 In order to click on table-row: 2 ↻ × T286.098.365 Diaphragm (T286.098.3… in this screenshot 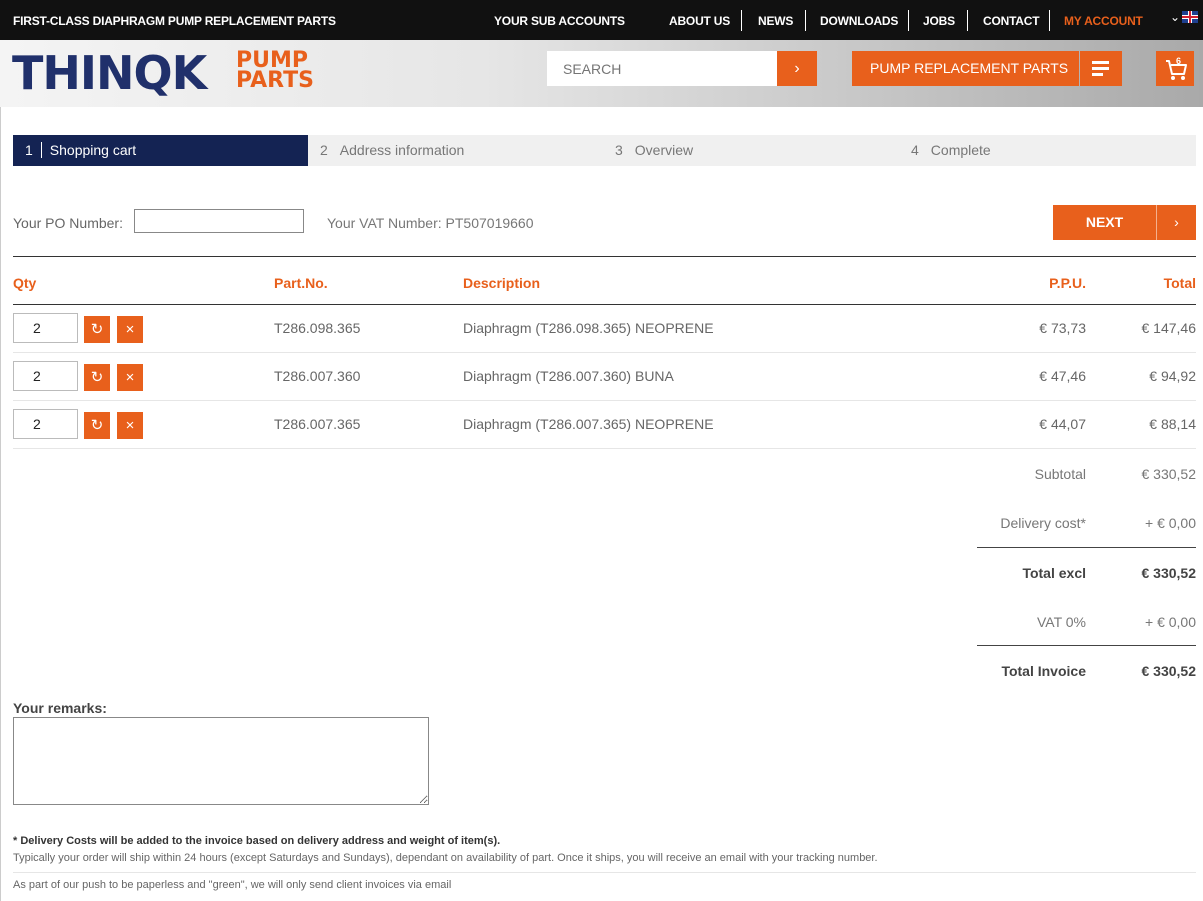, I will do `click(601, 328)`.